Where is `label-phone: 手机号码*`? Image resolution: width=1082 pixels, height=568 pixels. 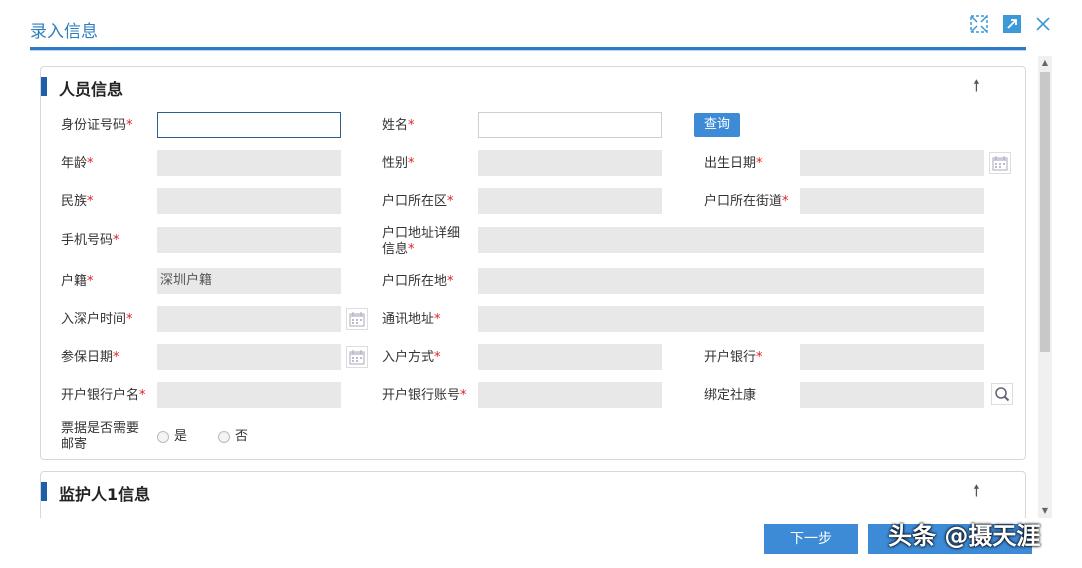
label-phone: 手机号码* is located at coordinates (90, 240).